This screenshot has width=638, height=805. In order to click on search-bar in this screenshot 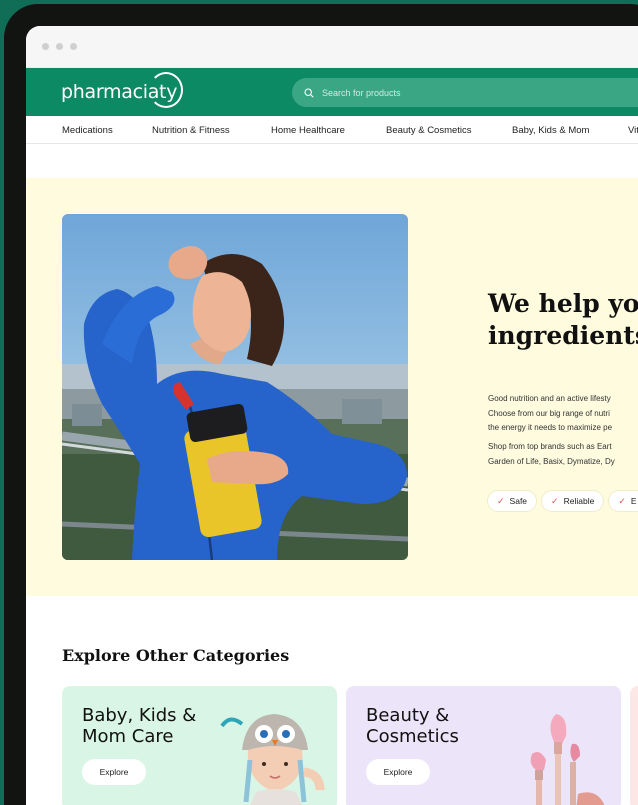, I will do `click(465, 92)`.